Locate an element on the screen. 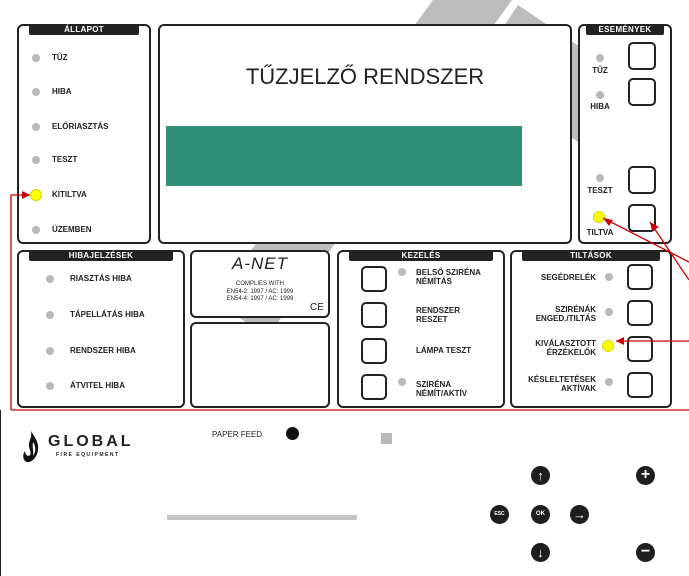 Image resolution: width=689 pixels, height=576 pixels. hibajelzes-riasztas: RIASZTÁS HIBA is located at coordinates (101, 278).